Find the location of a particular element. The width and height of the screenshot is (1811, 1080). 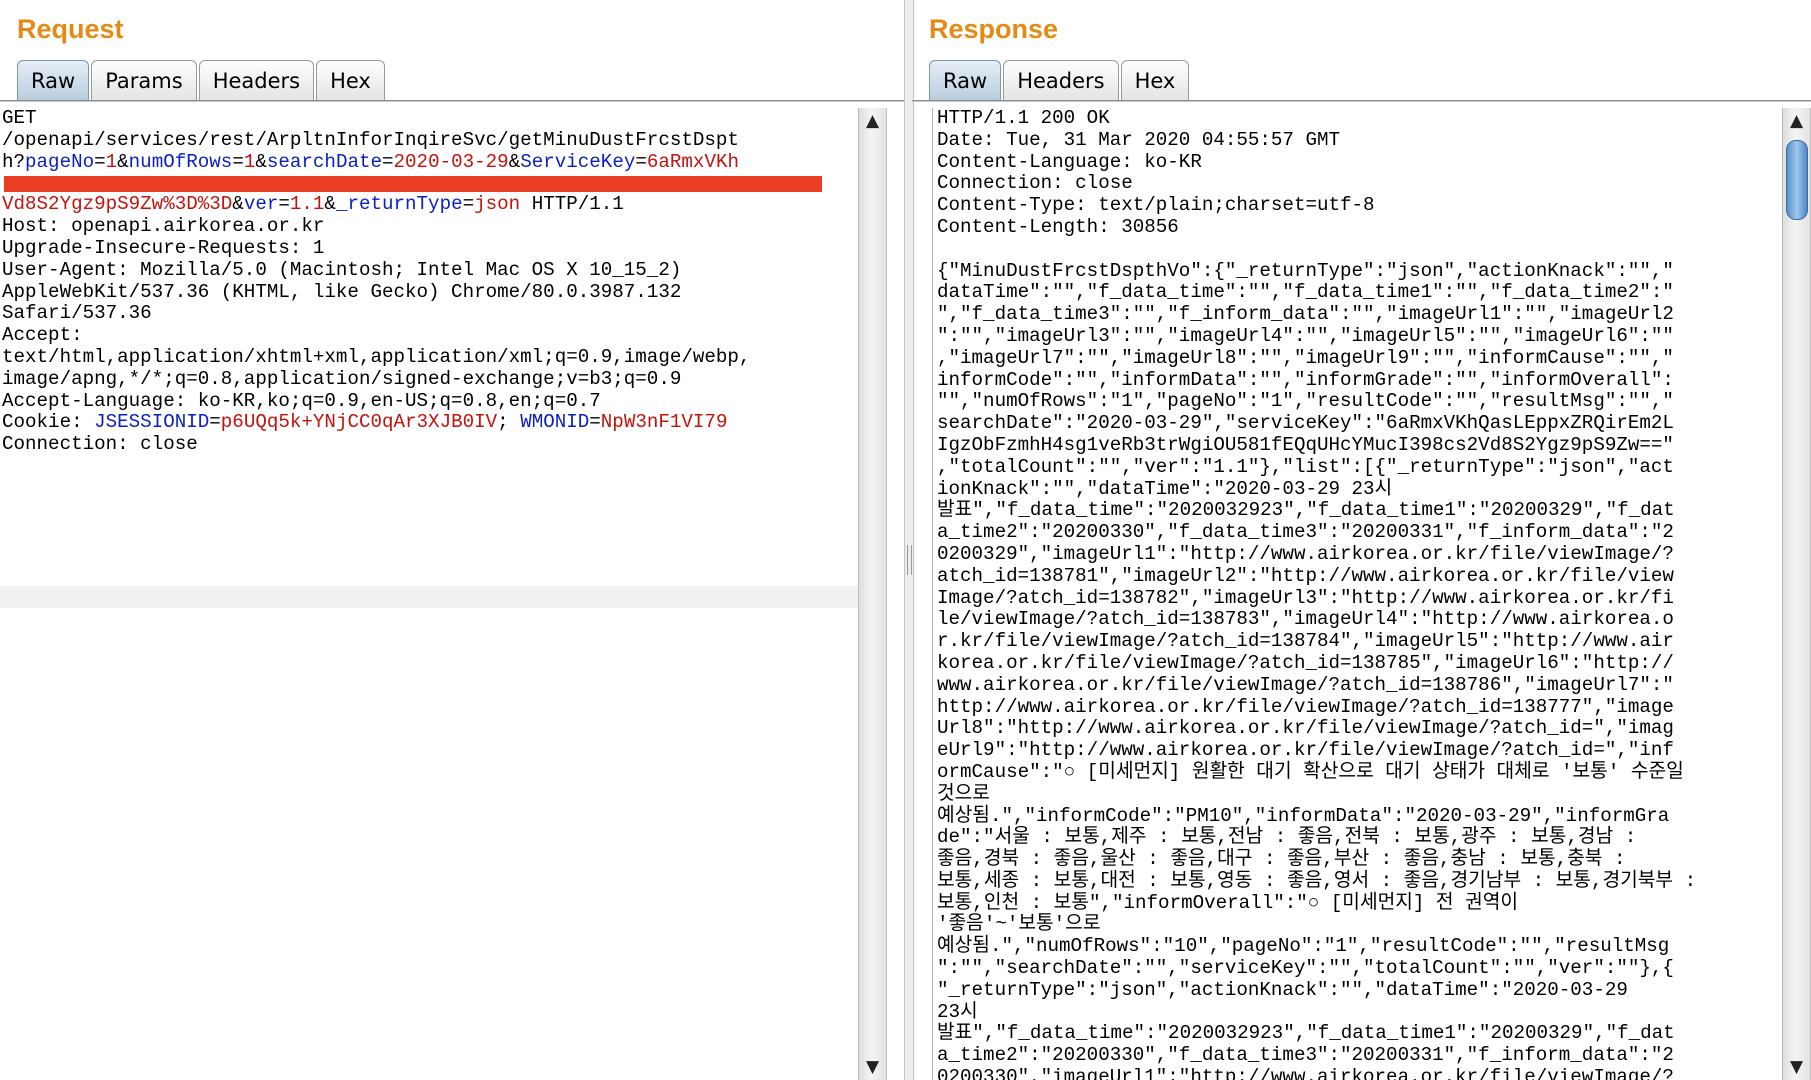

redaction-bar is located at coordinates (413, 184).